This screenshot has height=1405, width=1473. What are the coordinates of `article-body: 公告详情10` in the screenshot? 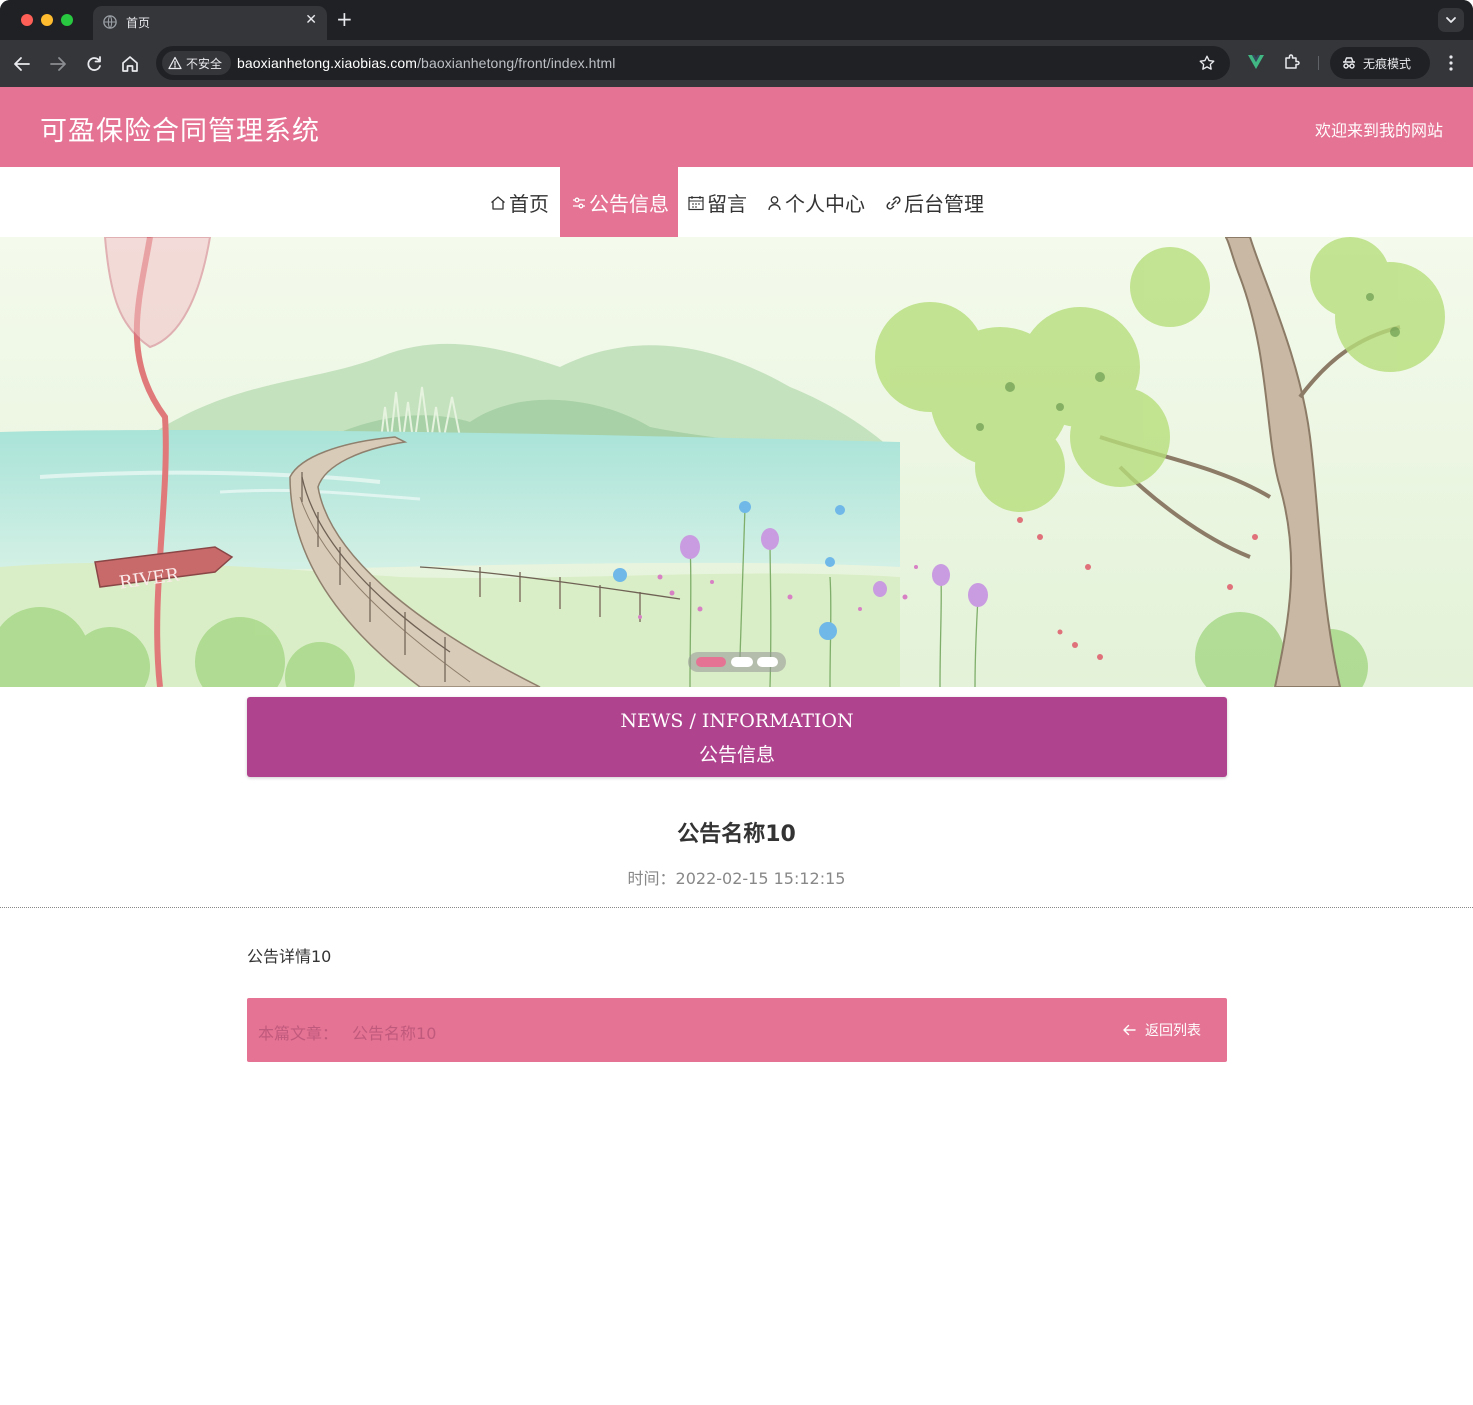 It's located at (289, 956).